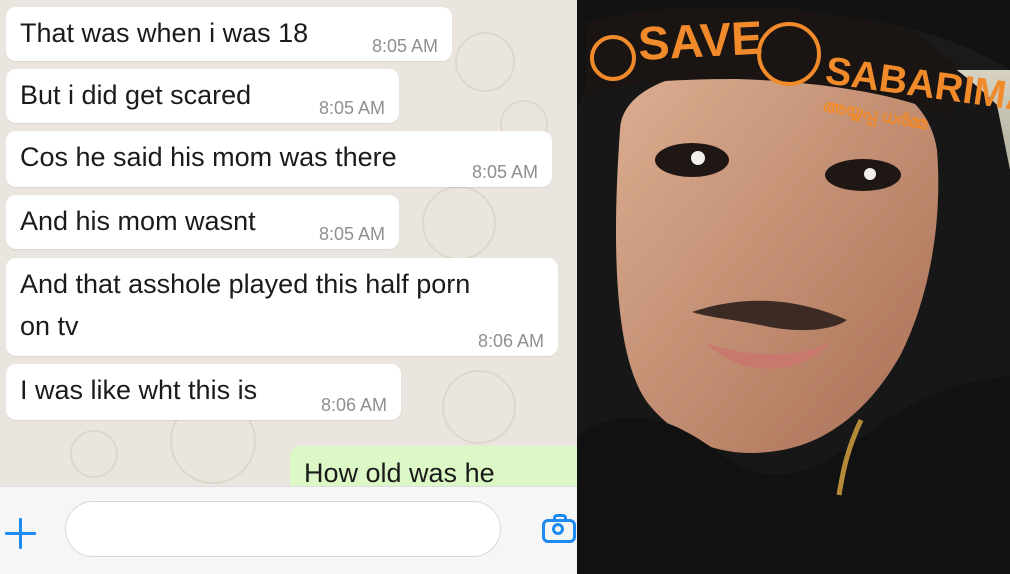  What do you see at coordinates (164, 33) in the screenshot?
I see `message-text: That was when i was 18` at bounding box center [164, 33].